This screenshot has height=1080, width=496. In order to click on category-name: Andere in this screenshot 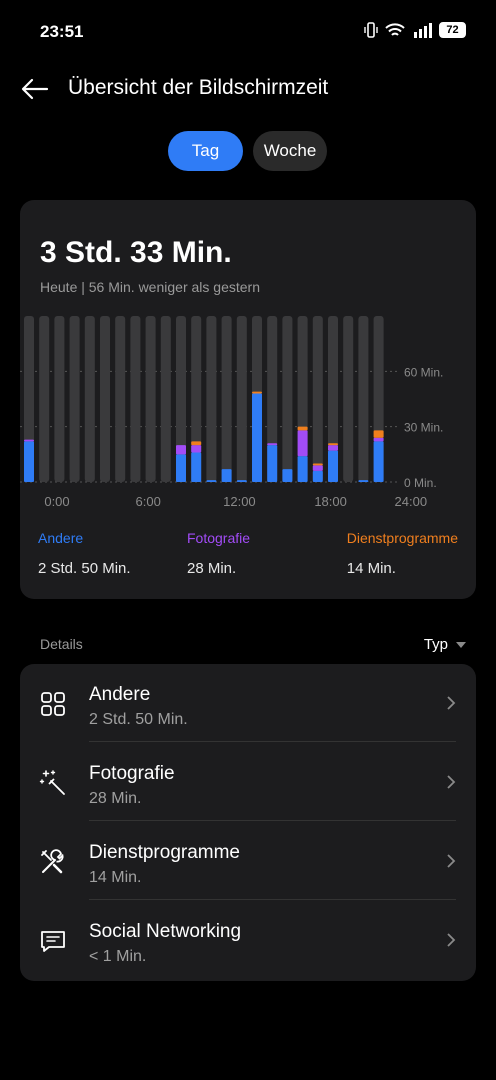, I will do `click(120, 694)`.